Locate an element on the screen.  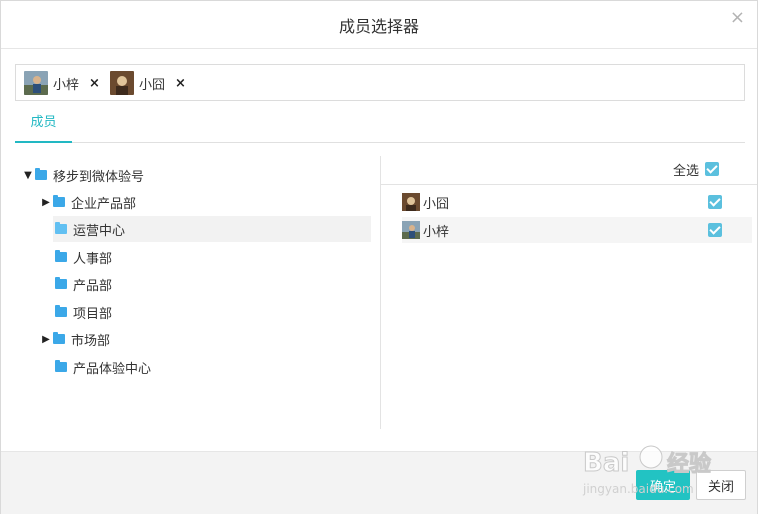
member-name: 小梓 is located at coordinates (436, 232).